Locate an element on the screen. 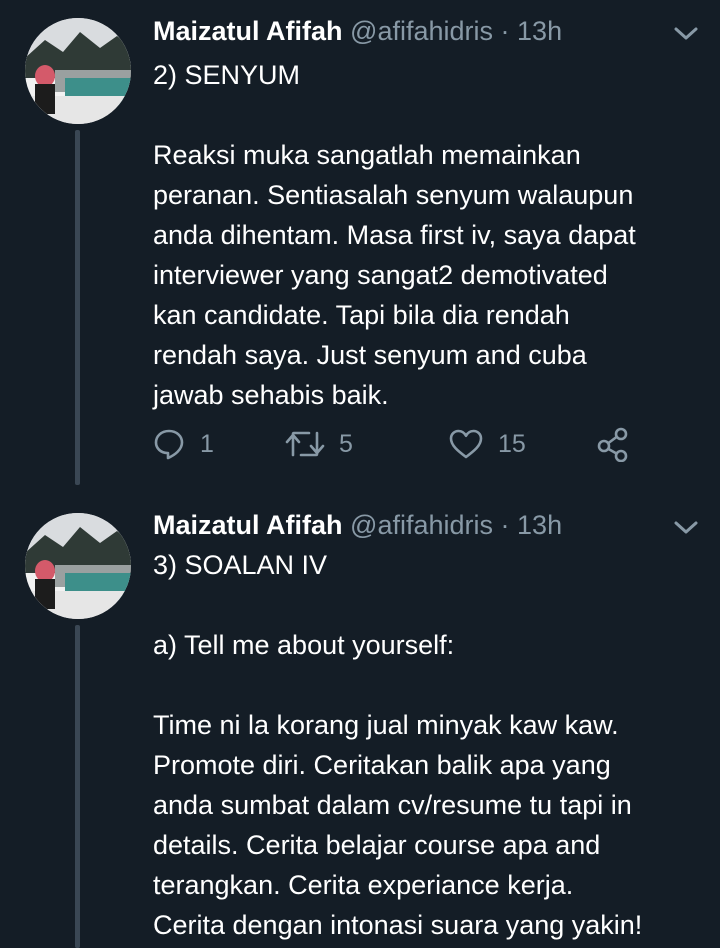  reply-icon is located at coordinates (169, 444).